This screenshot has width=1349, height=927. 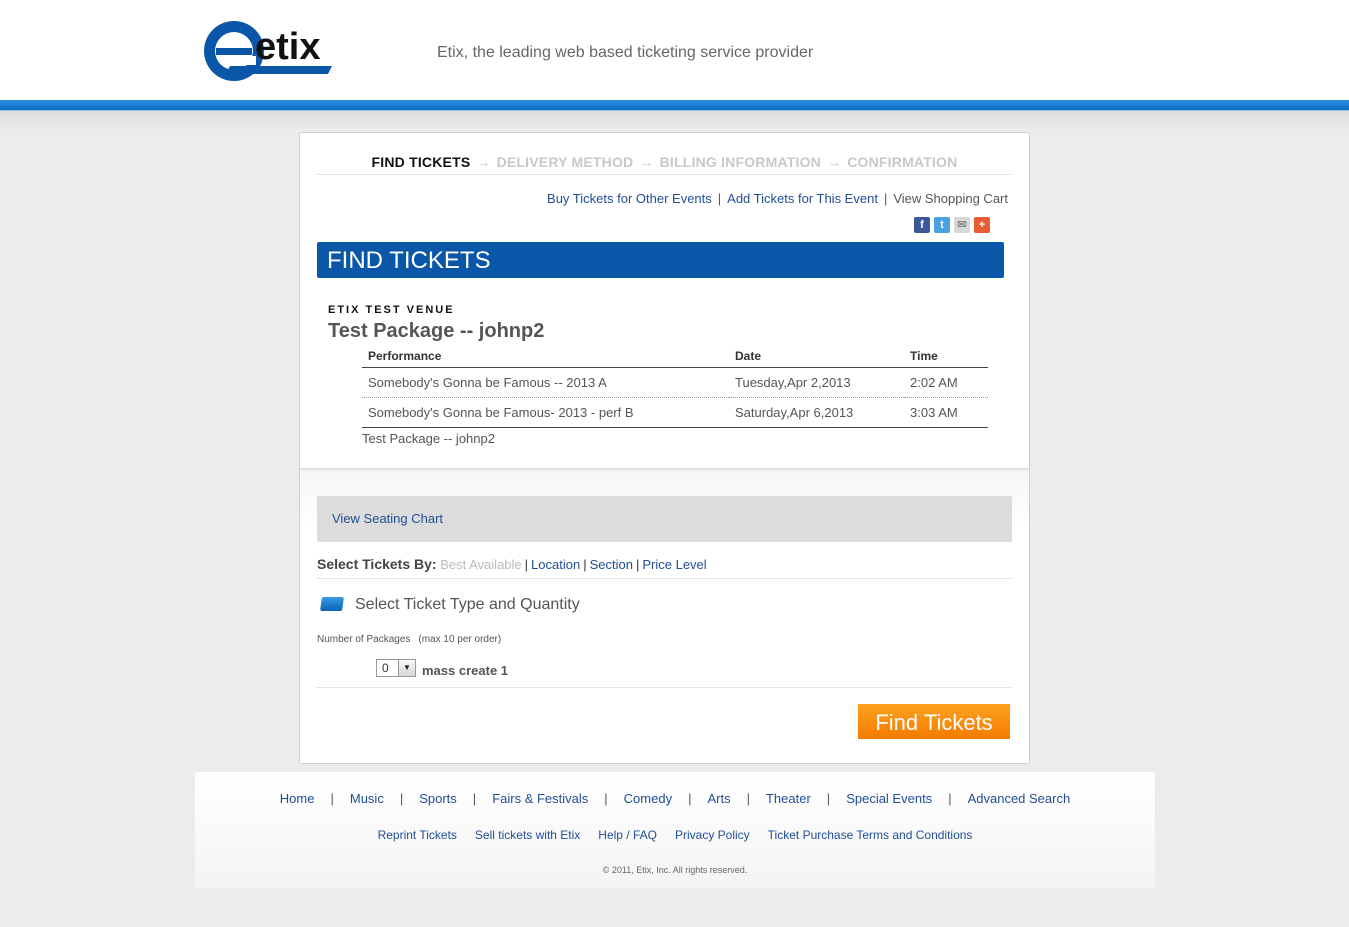 I want to click on footer-link-fairs-festivals: Fairs & Festivals, so click(x=540, y=798).